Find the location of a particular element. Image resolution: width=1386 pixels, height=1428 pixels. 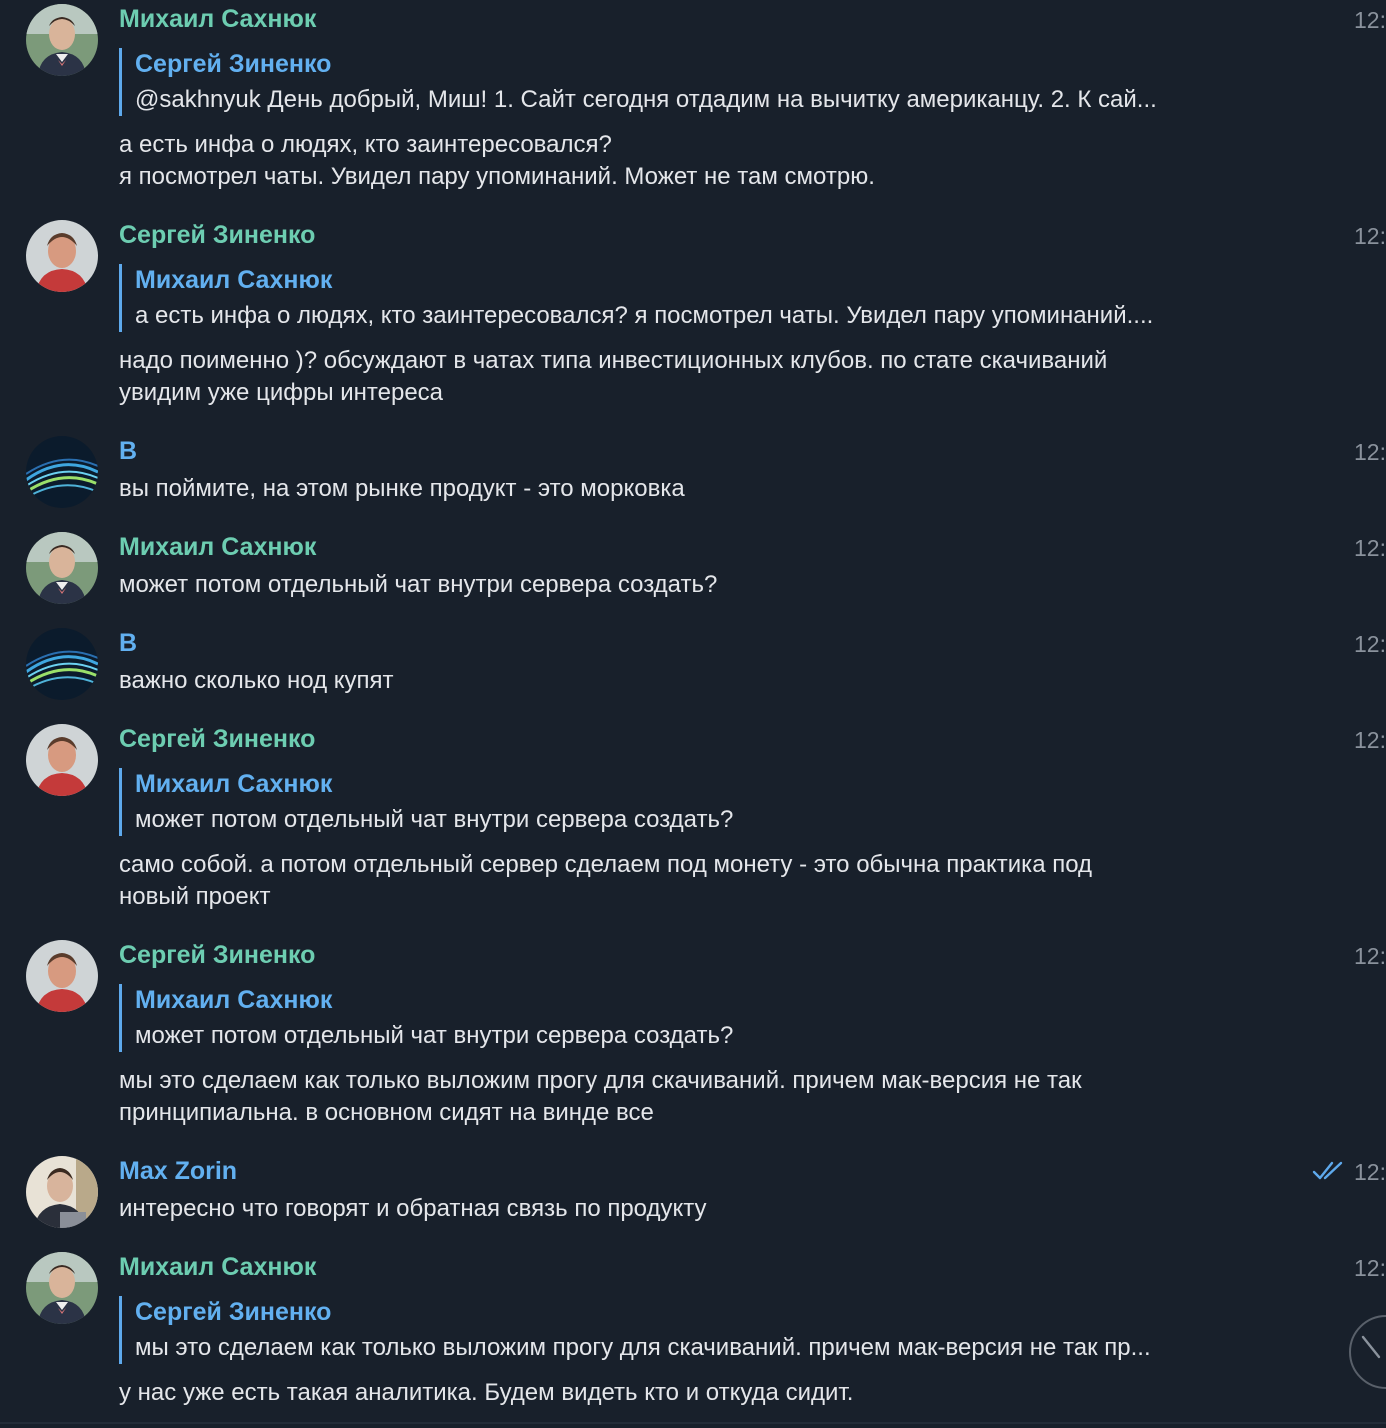

max-avatar is located at coordinates (62, 1192).